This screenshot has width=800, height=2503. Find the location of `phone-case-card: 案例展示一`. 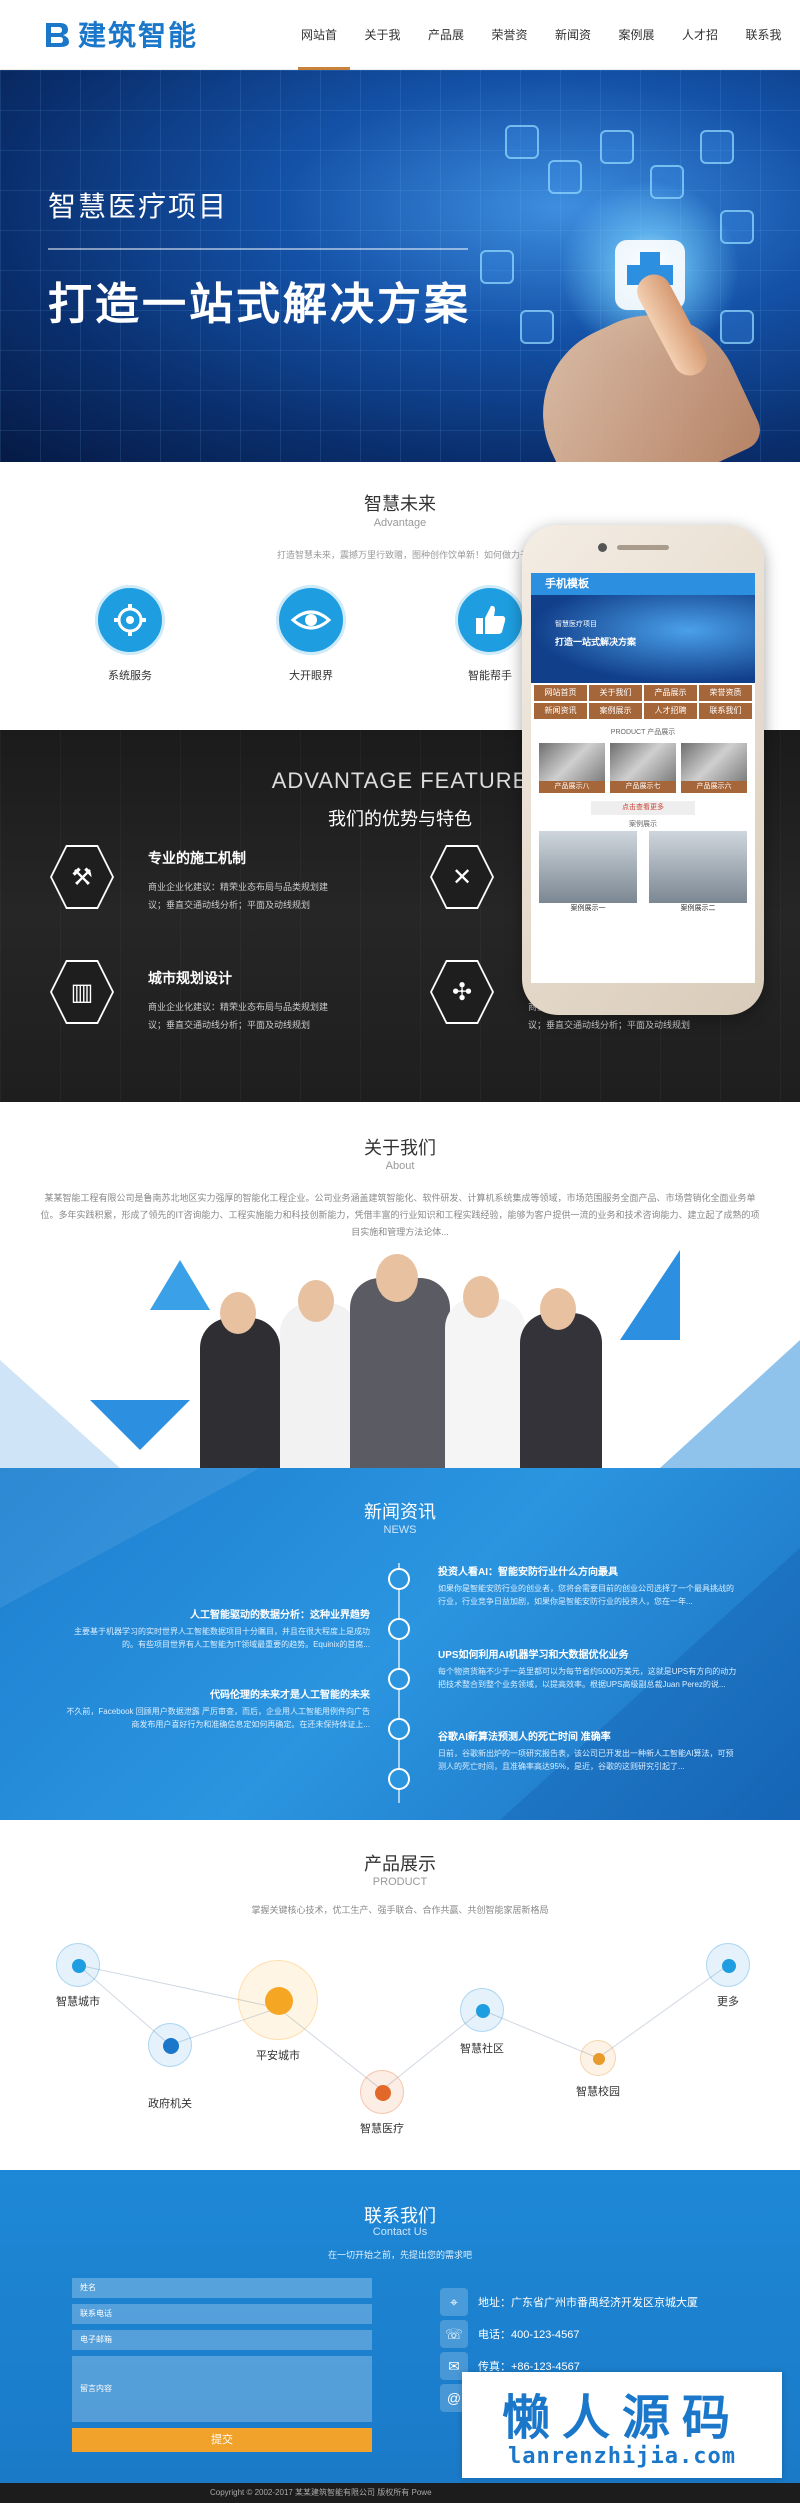

phone-case-card: 案例展示一 is located at coordinates (588, 873).